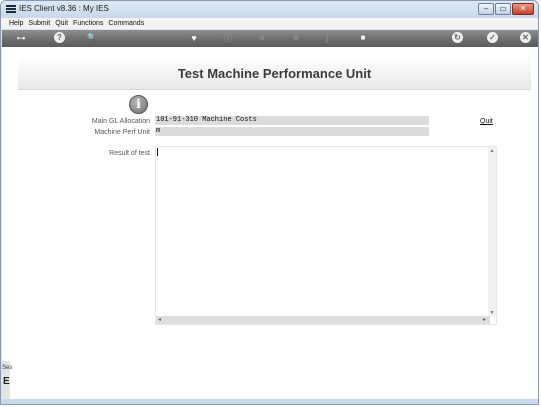  I want to click on refresh-icon: ↻, so click(457, 37).